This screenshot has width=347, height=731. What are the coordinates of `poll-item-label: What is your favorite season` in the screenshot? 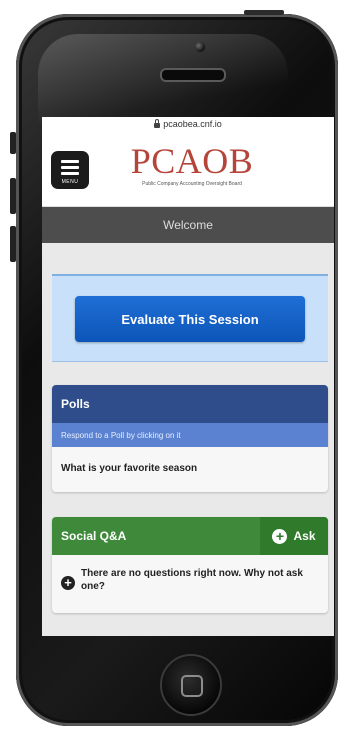 It's located at (129, 468).